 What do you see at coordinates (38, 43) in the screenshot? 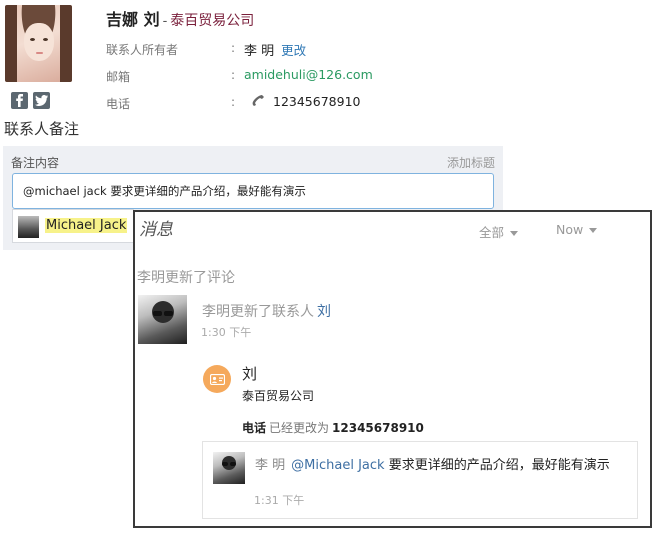
I see `contact-avatar` at bounding box center [38, 43].